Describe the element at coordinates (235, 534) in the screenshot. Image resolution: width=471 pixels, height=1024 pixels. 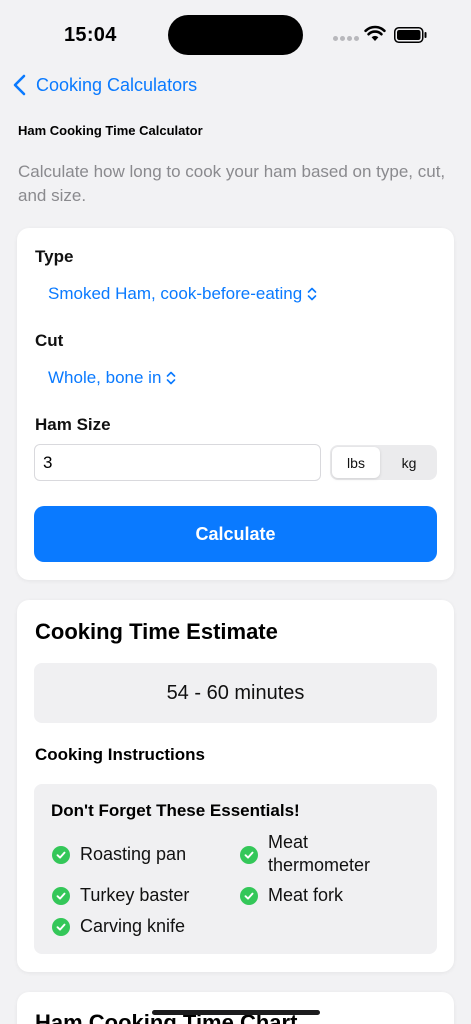
I see `calculate-button: Calculate` at that location.